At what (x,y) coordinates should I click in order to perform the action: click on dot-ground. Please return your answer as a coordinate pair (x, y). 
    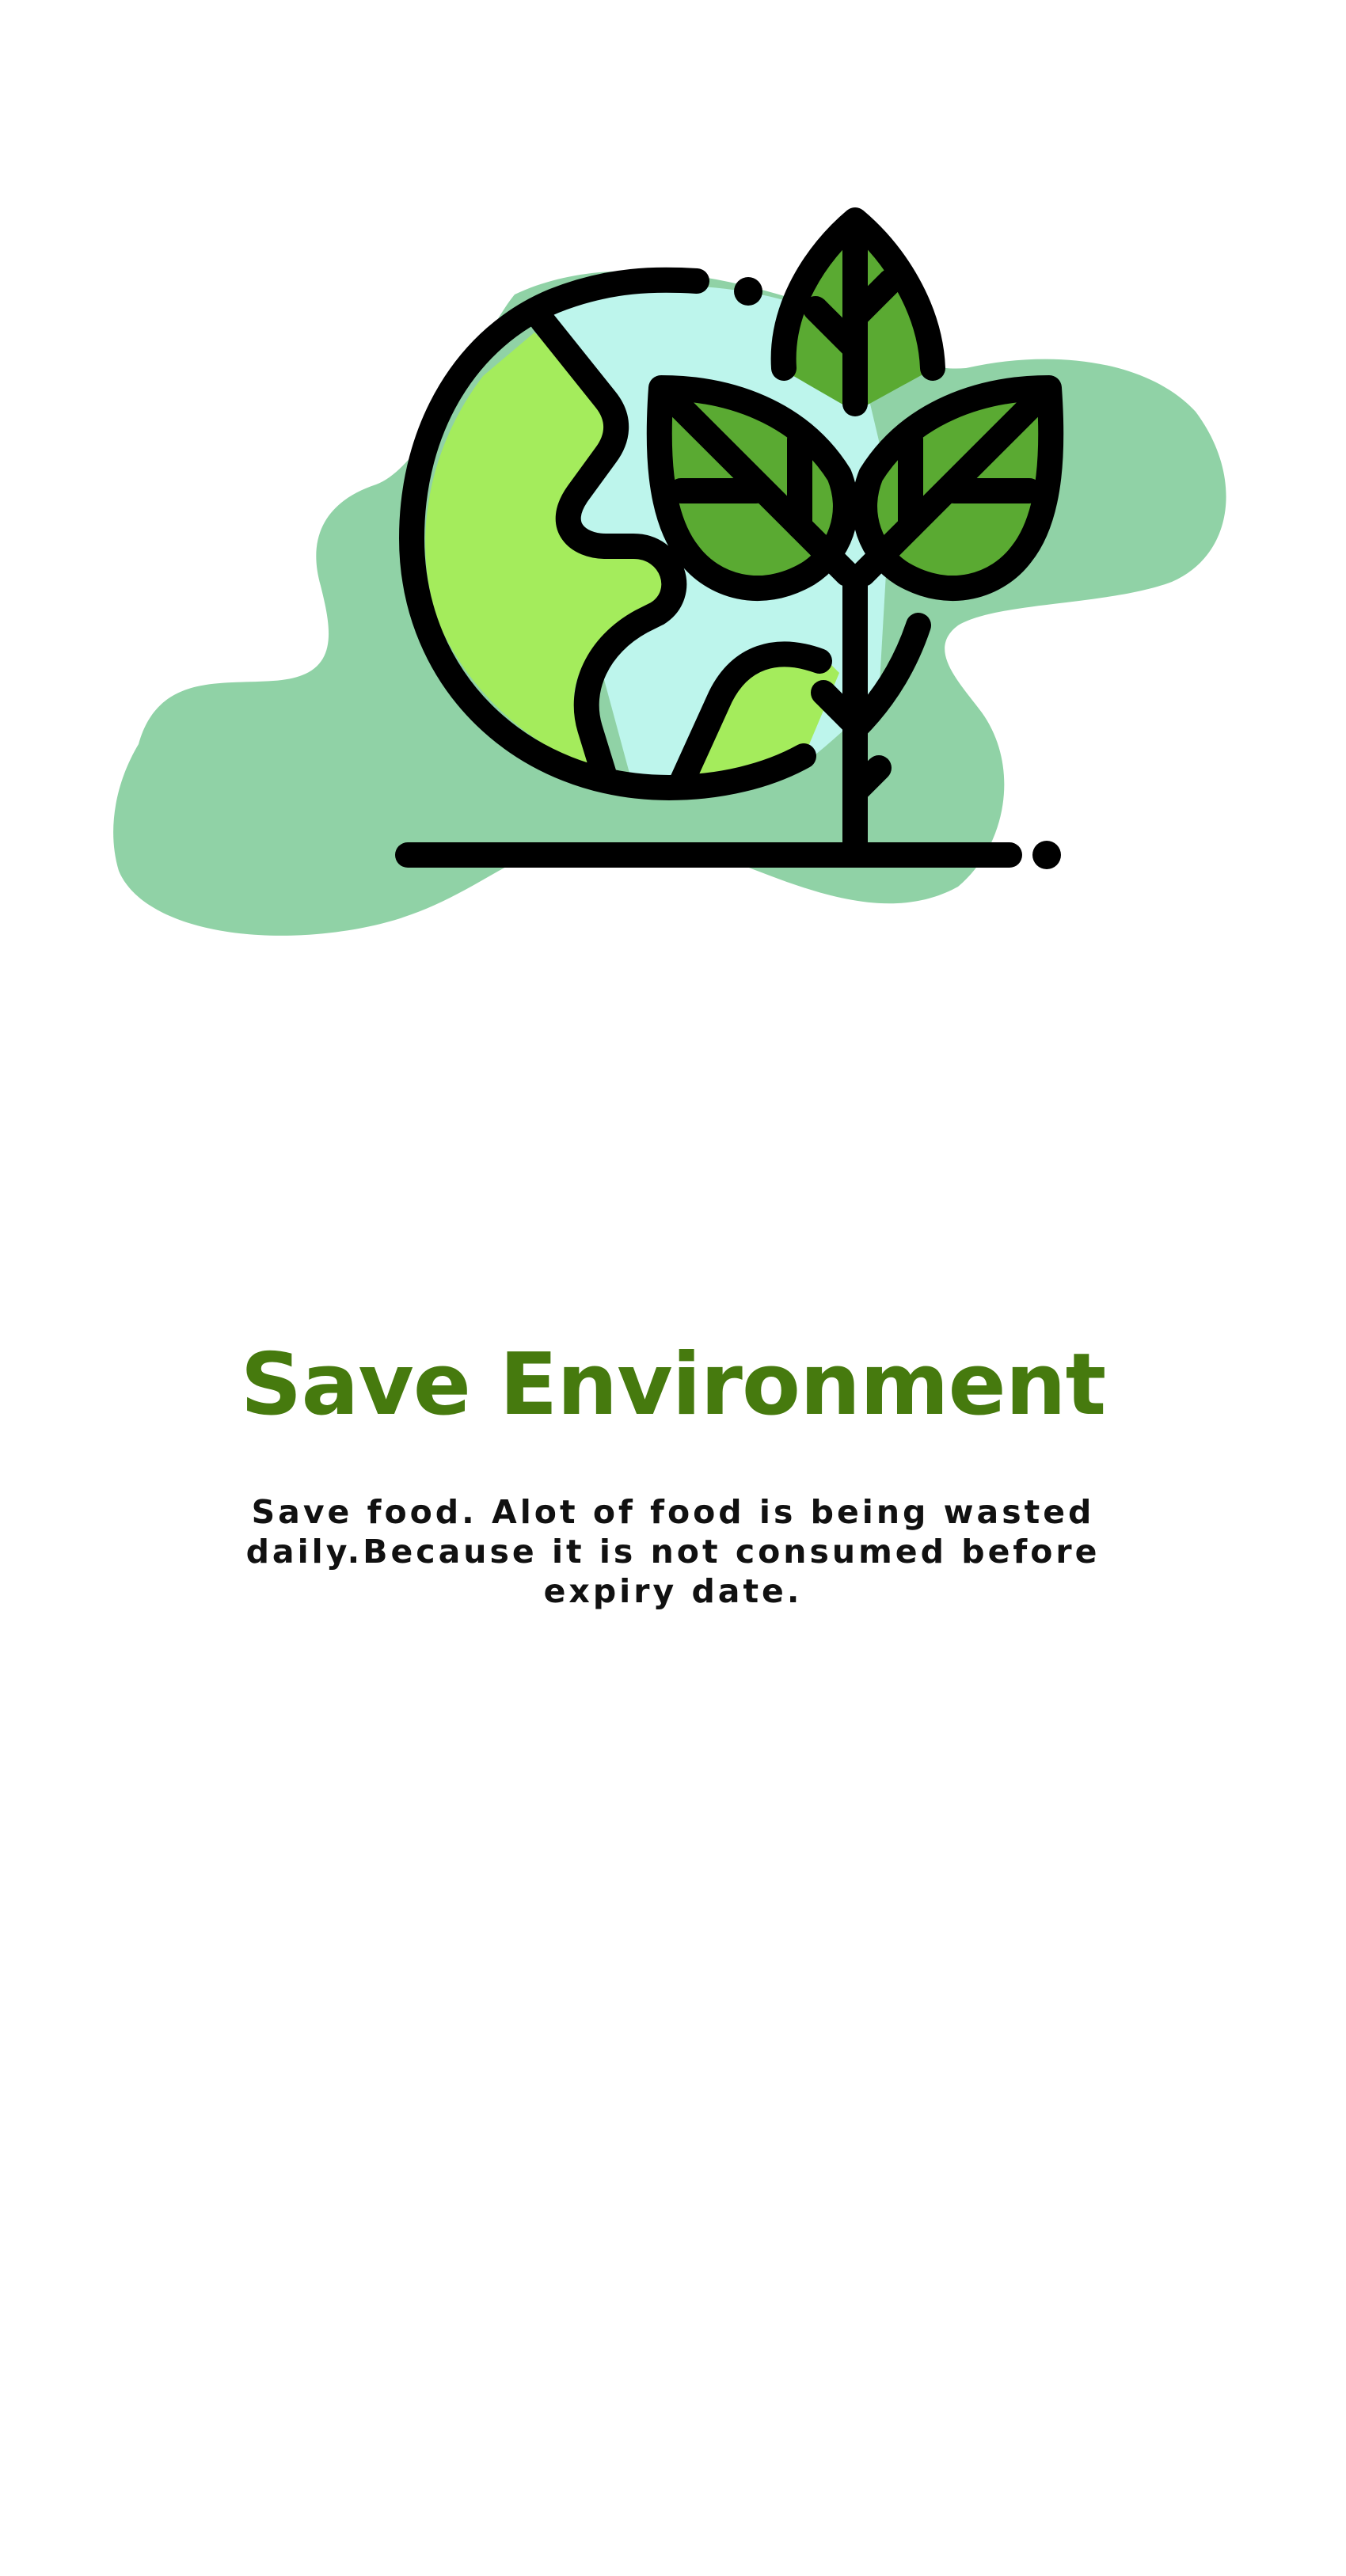
    Looking at the image, I should click on (1046, 855).